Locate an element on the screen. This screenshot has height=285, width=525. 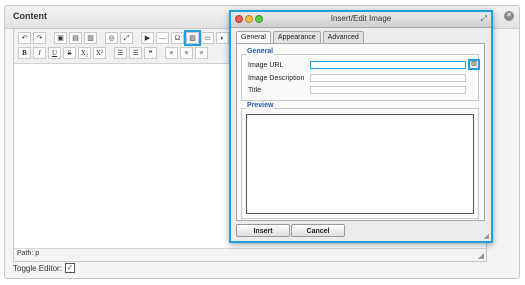
find-icon: ◎ is located at coordinates (111, 38).